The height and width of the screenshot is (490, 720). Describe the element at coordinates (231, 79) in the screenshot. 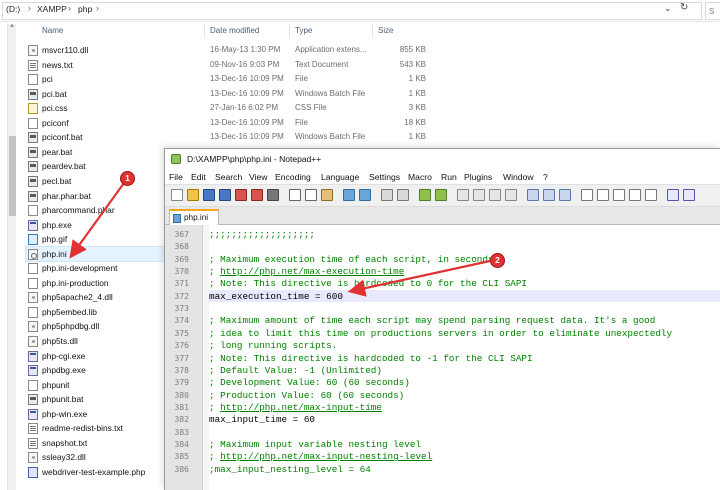

I see `file-row: pci 13-Dec-16 10:09 PM File 1 KB` at that location.